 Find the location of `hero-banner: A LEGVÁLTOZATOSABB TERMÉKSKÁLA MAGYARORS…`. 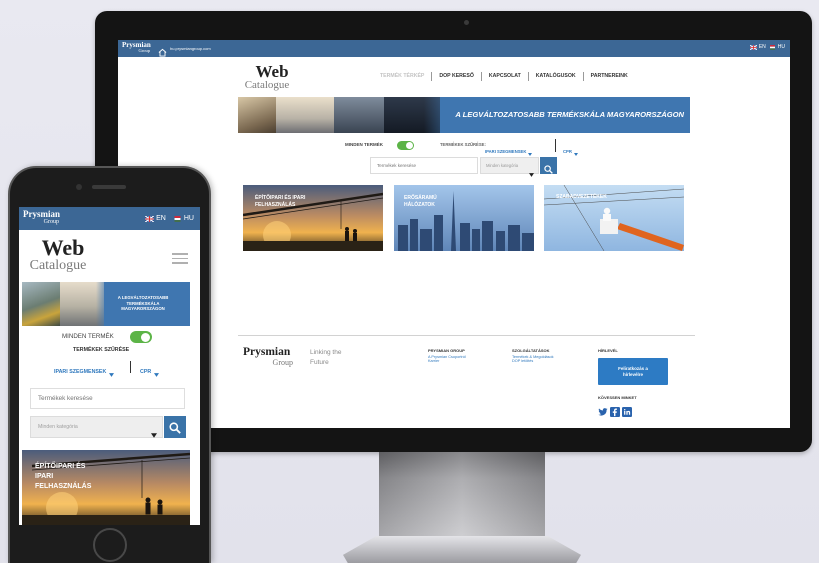

hero-banner: A LEGVÁLTOZATOSABB TERMÉKSKÁLA MAGYARORS… is located at coordinates (464, 115).